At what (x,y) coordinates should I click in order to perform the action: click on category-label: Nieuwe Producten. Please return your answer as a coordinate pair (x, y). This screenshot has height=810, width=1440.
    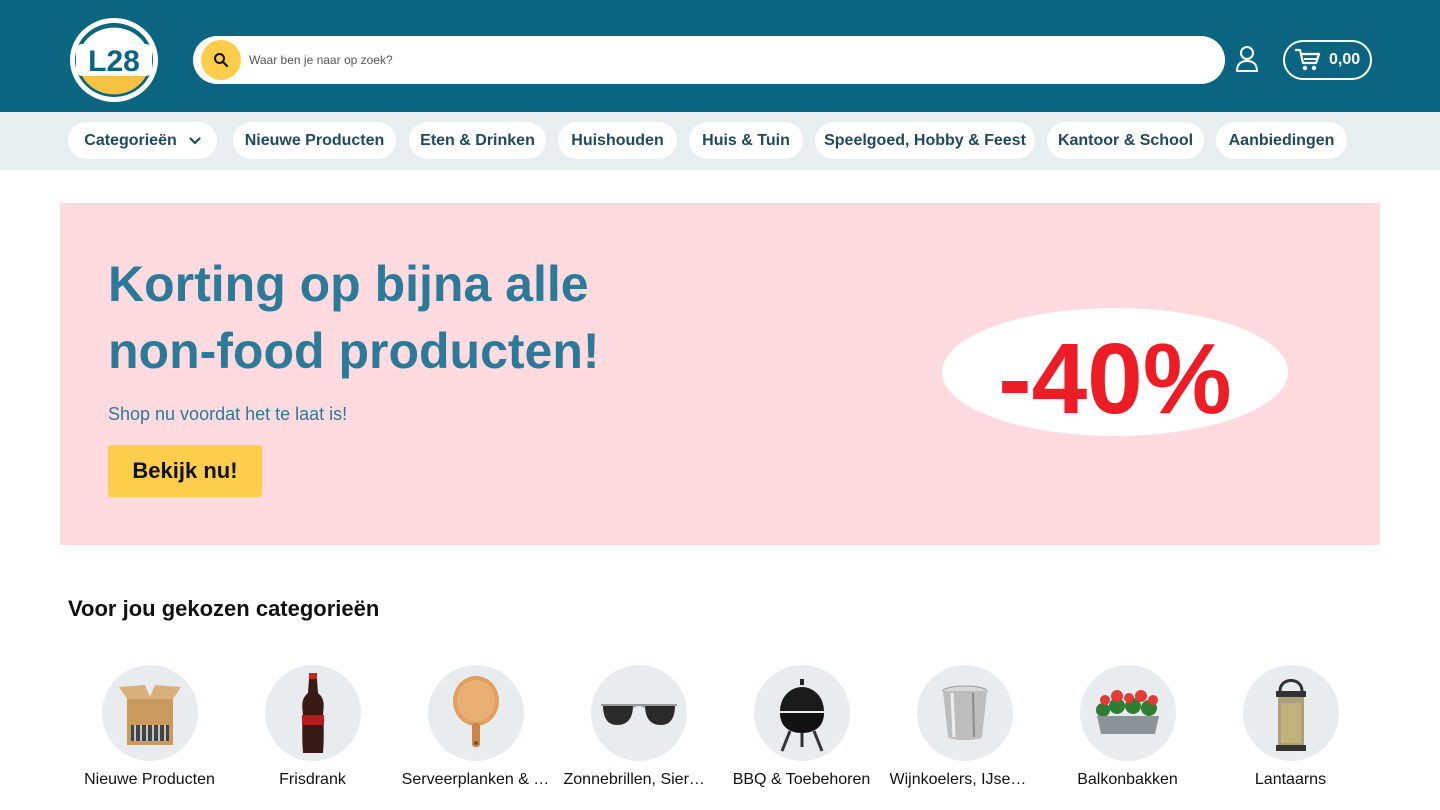
    Looking at the image, I should click on (149, 779).